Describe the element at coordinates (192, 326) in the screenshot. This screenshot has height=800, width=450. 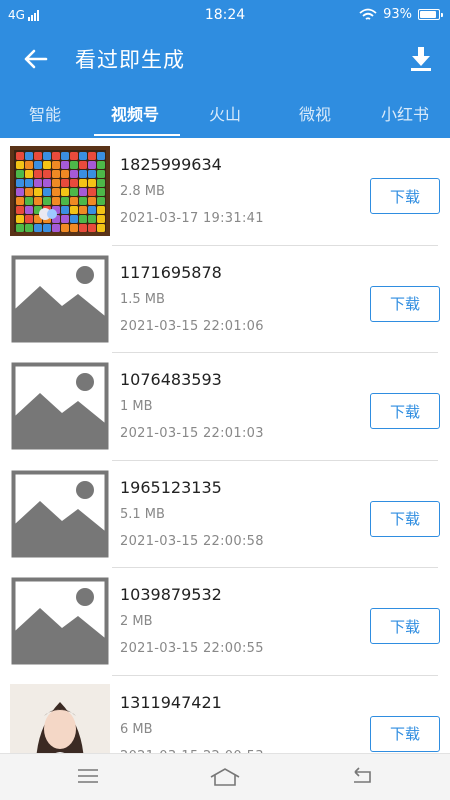
I see `item-time: 2021-03-15 22:01:06` at that location.